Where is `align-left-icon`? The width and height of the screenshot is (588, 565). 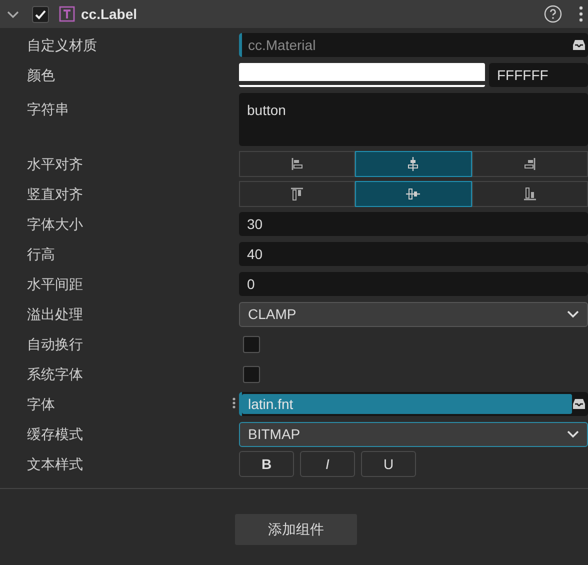
align-left-icon is located at coordinates (297, 164).